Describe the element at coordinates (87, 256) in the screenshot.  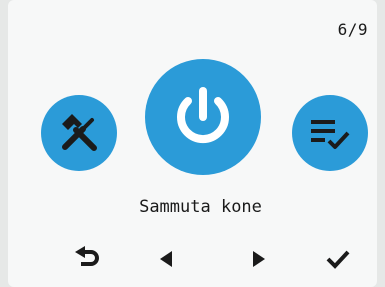
I see `back-icon` at that location.